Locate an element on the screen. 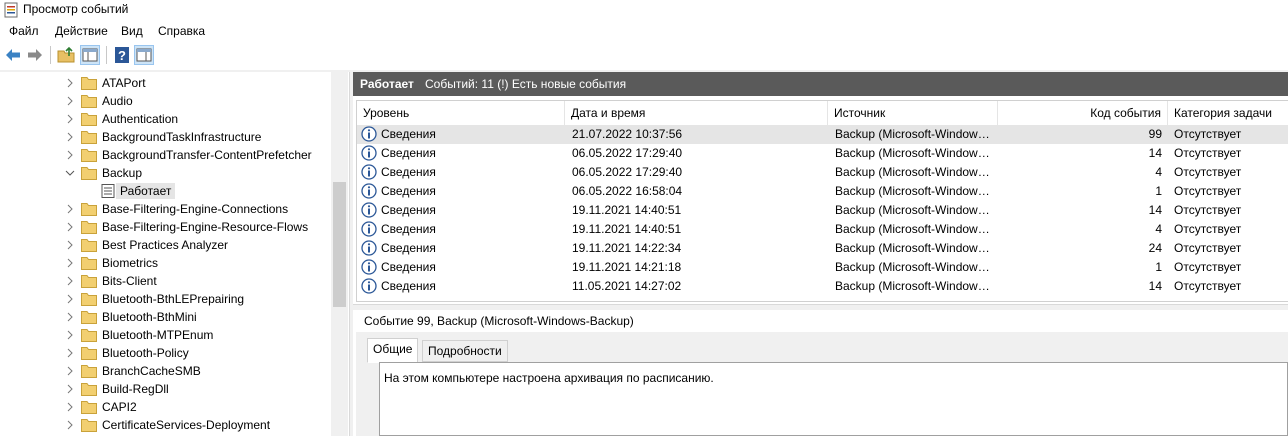 The height and width of the screenshot is (436, 1288). back-arrow-icon is located at coordinates (13, 55).